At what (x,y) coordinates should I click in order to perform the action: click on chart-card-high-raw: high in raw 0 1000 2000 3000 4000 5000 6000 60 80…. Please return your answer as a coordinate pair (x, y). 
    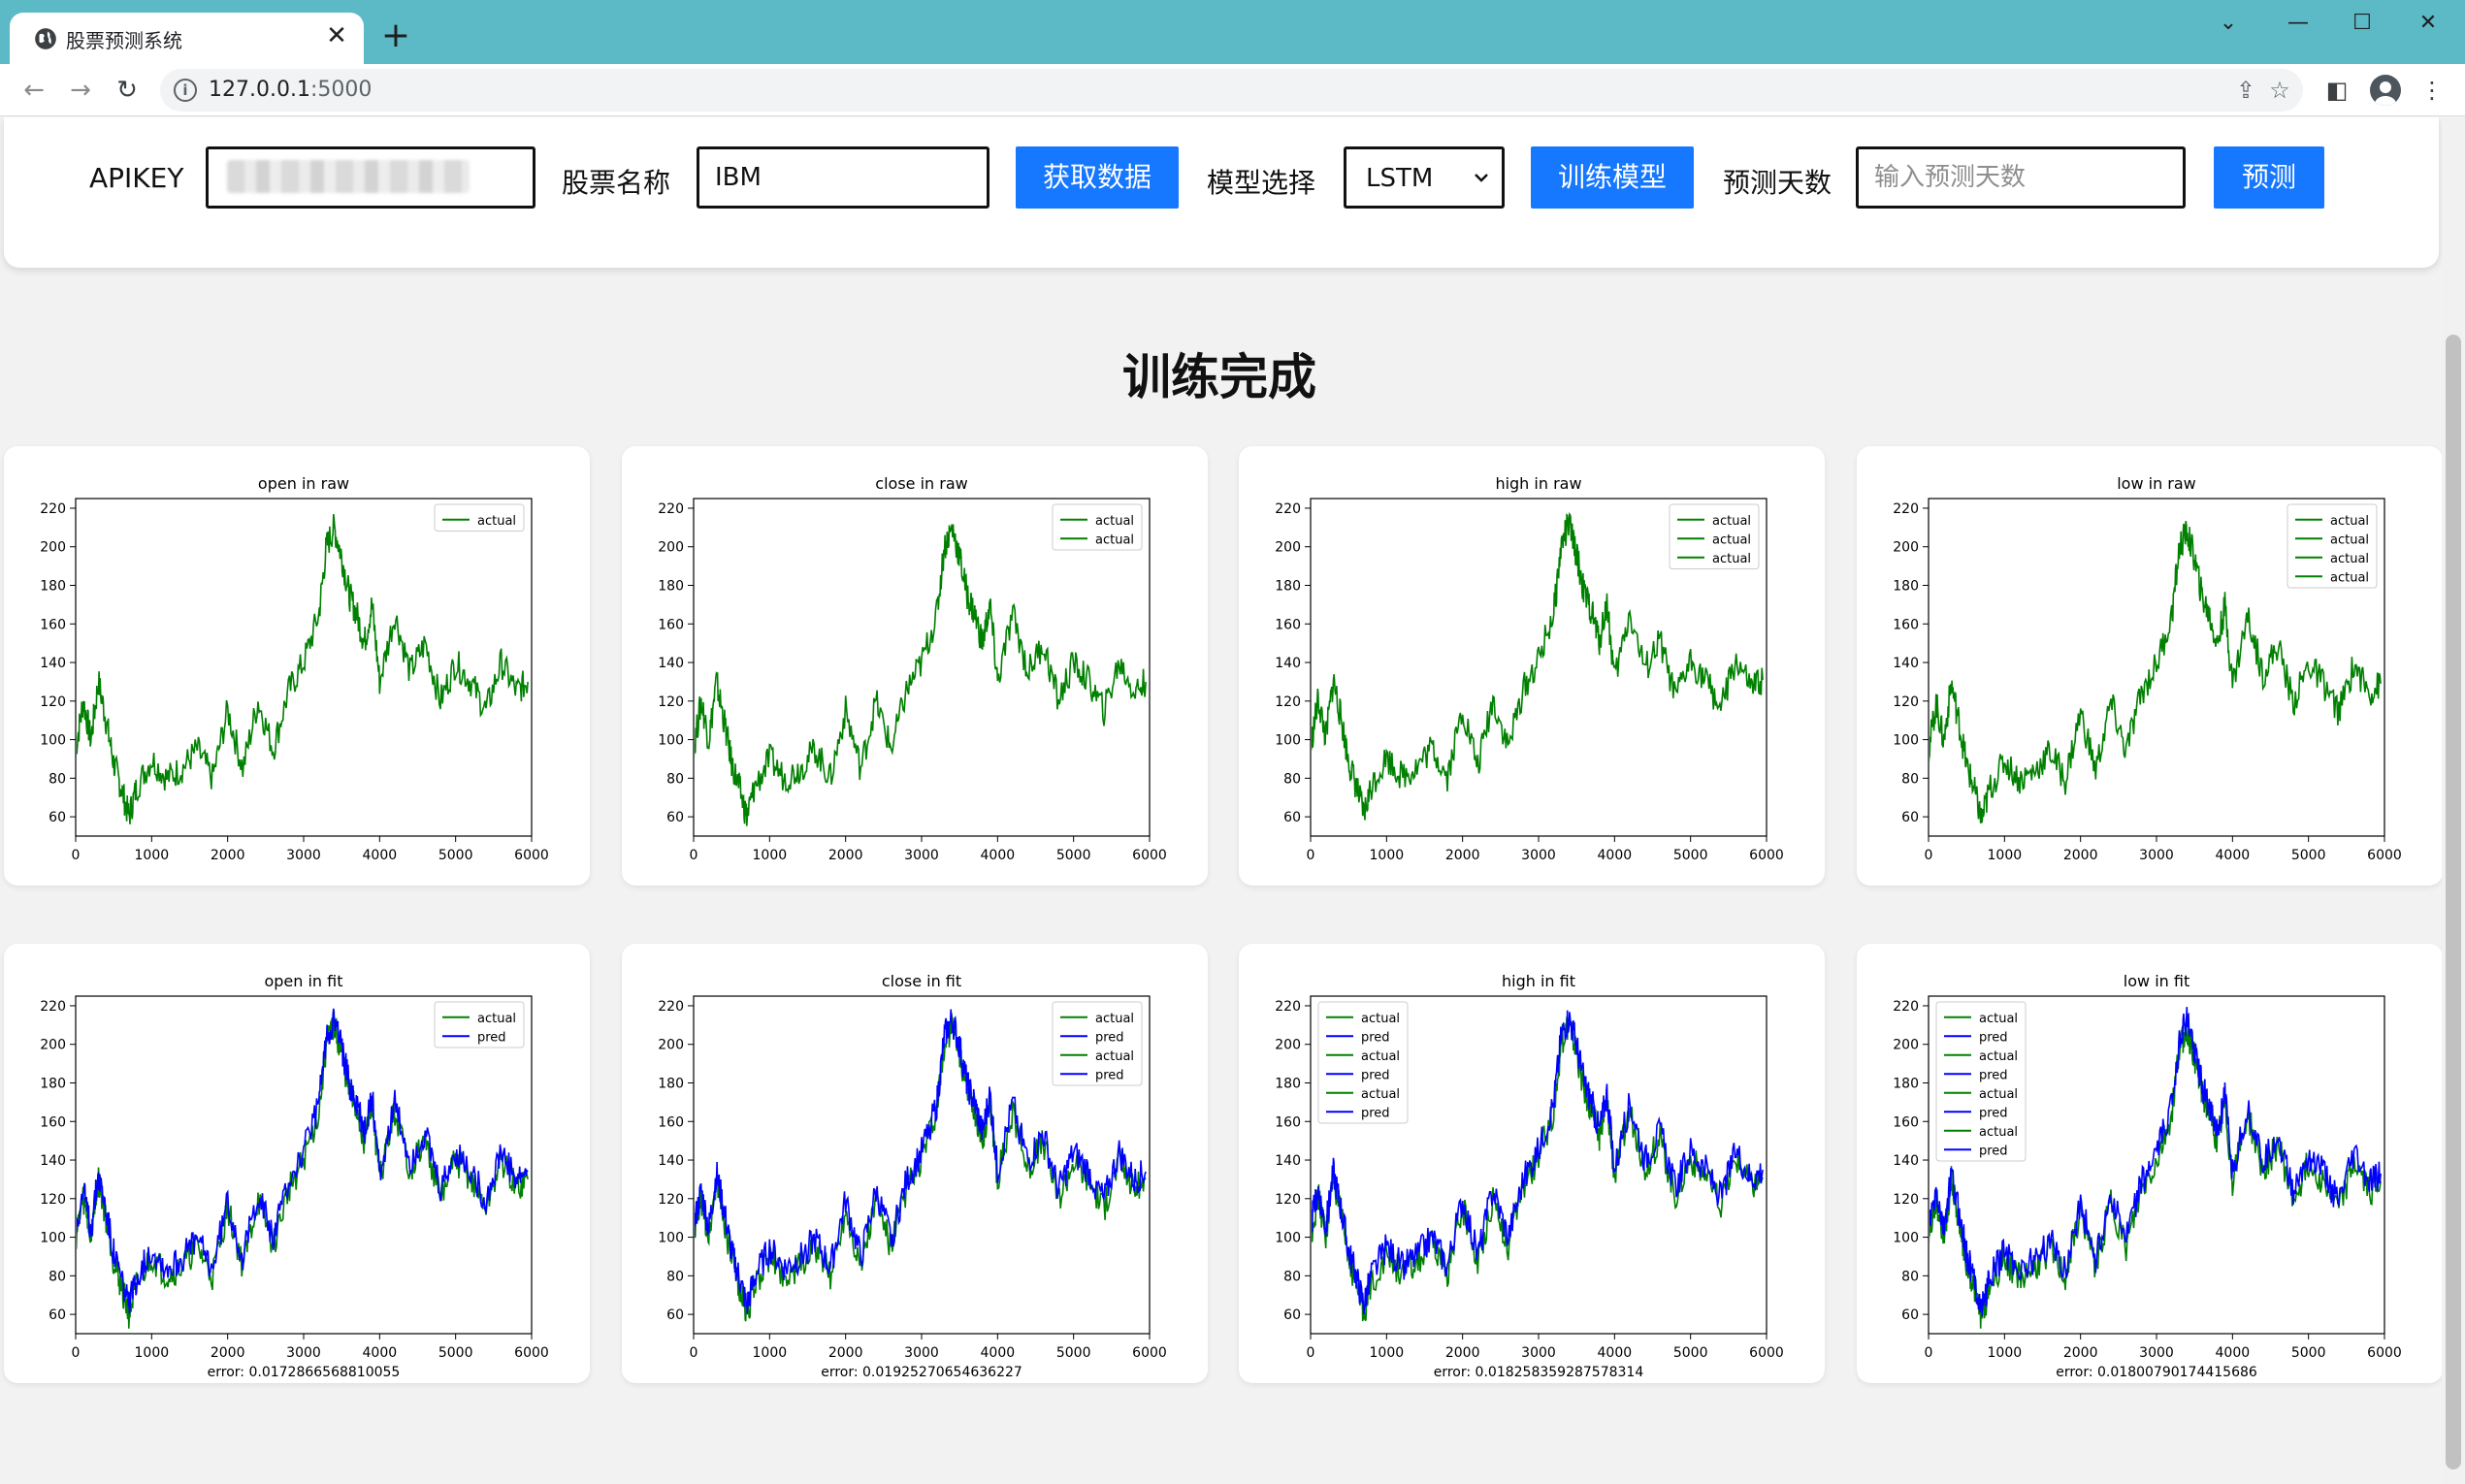
    Looking at the image, I should click on (1532, 666).